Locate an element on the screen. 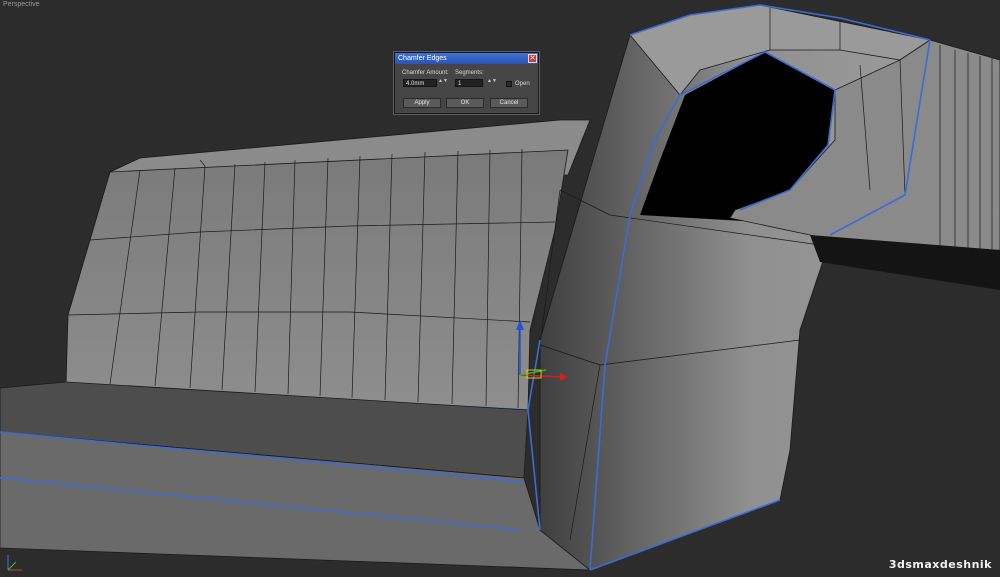 This screenshot has height=577, width=1000. close-button: ✕ is located at coordinates (532, 58).